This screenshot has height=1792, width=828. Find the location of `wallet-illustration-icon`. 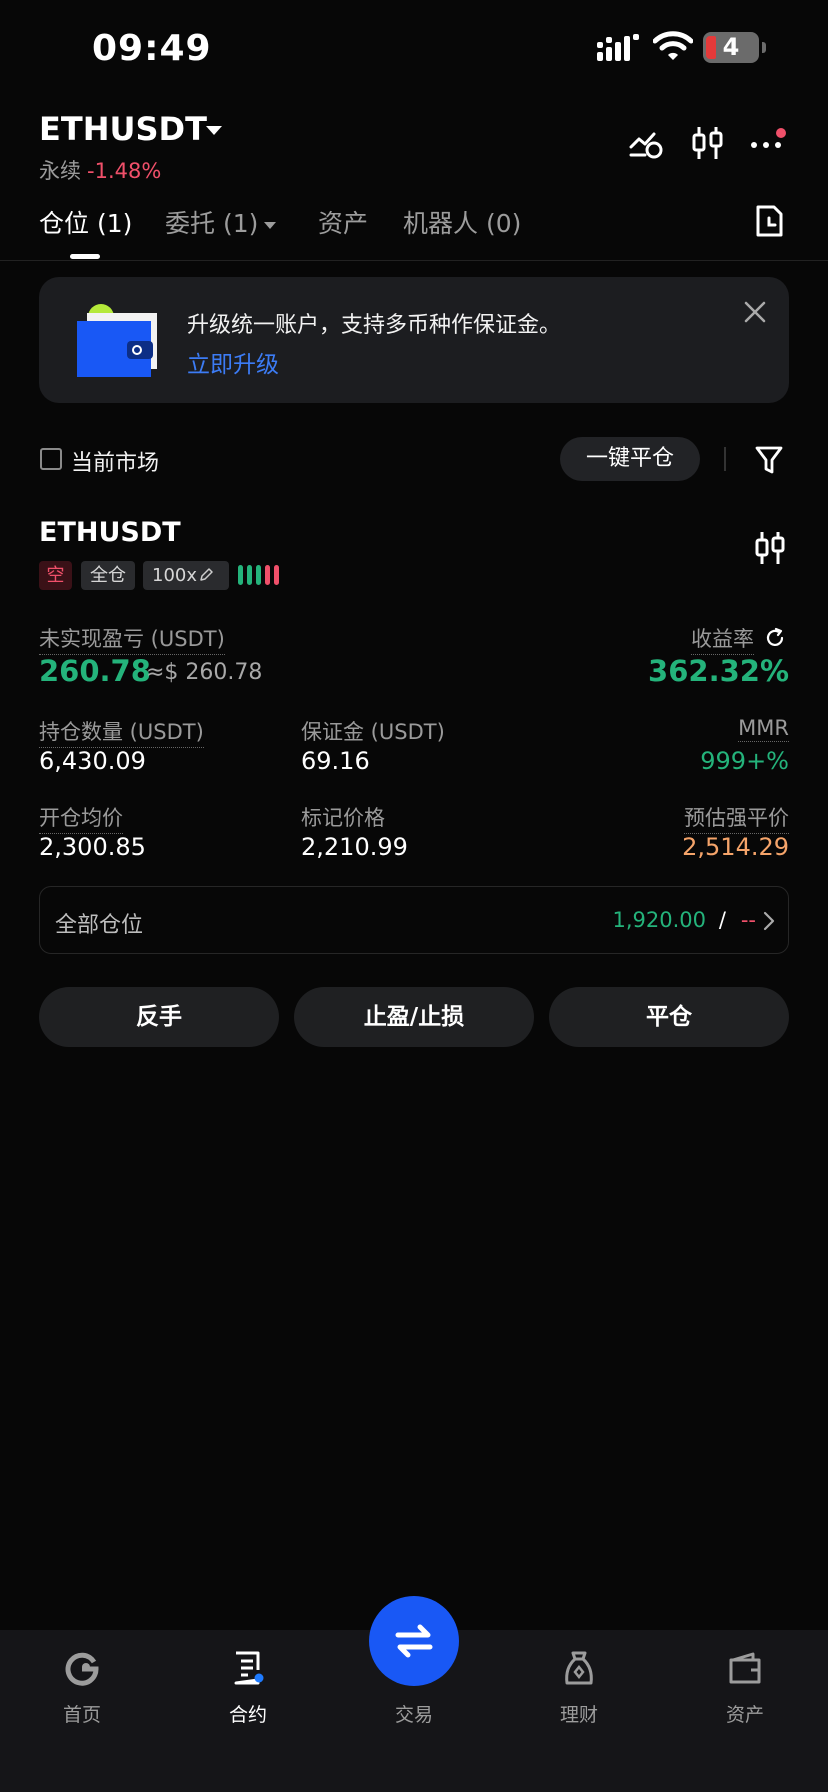

wallet-illustration-icon is located at coordinates (117, 340).